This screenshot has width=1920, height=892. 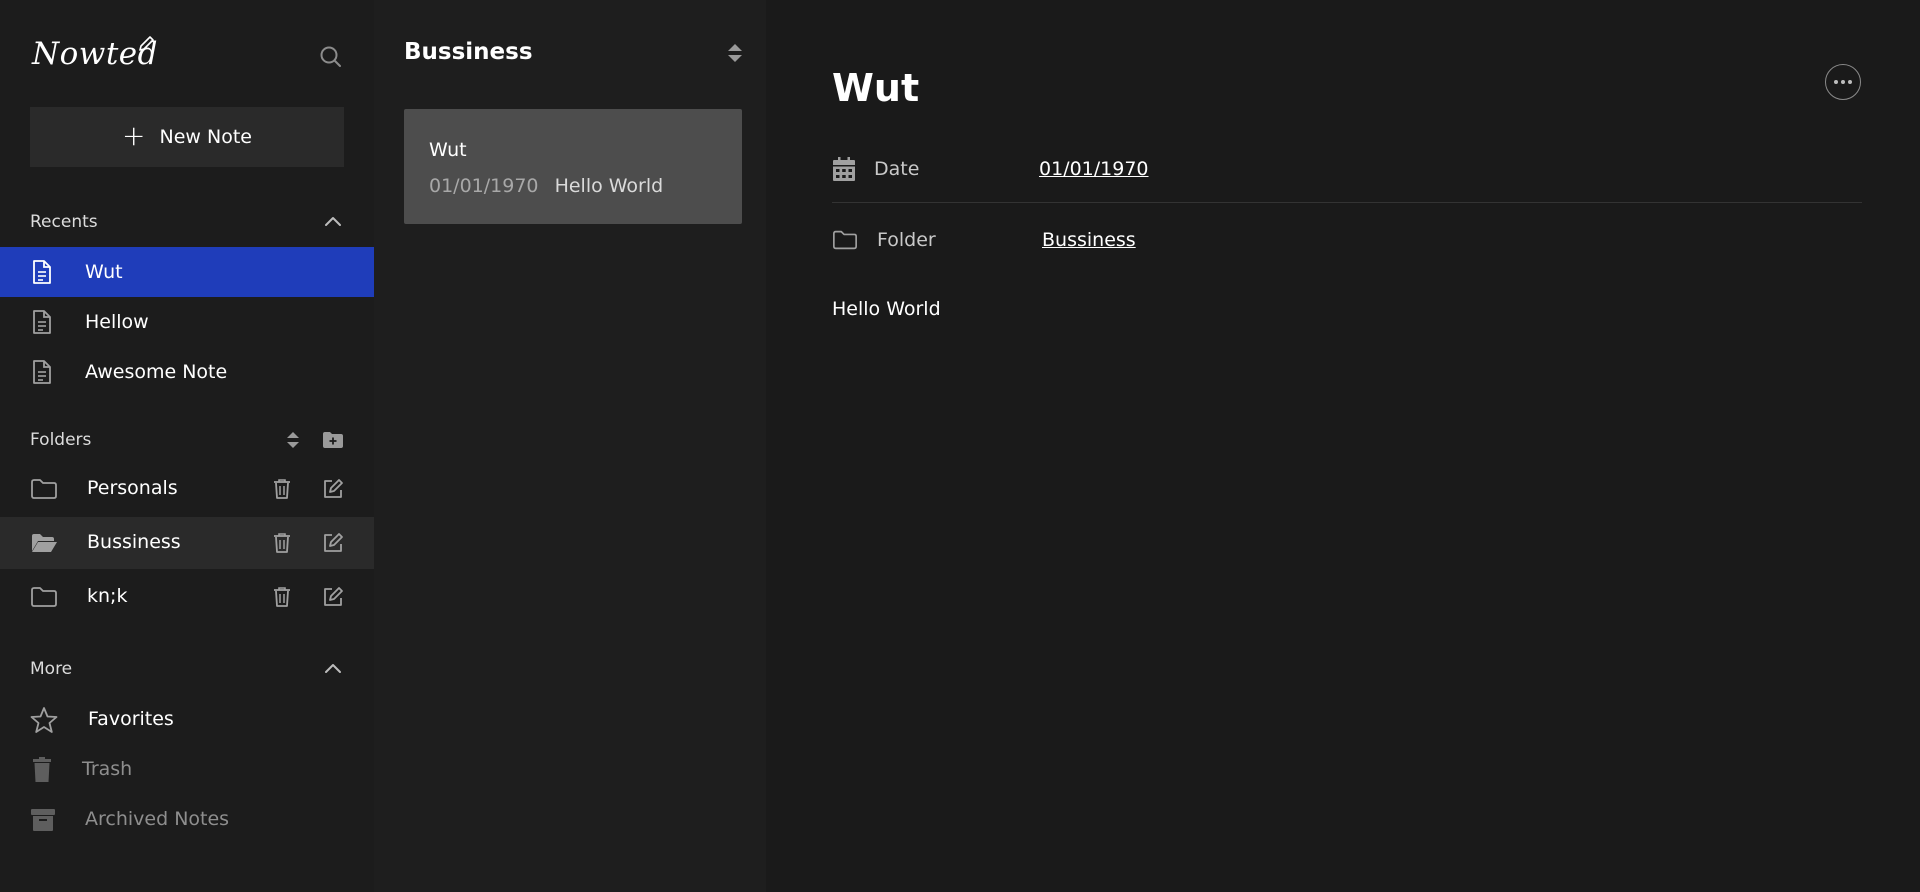 I want to click on note-card-title: Wut, so click(x=448, y=150).